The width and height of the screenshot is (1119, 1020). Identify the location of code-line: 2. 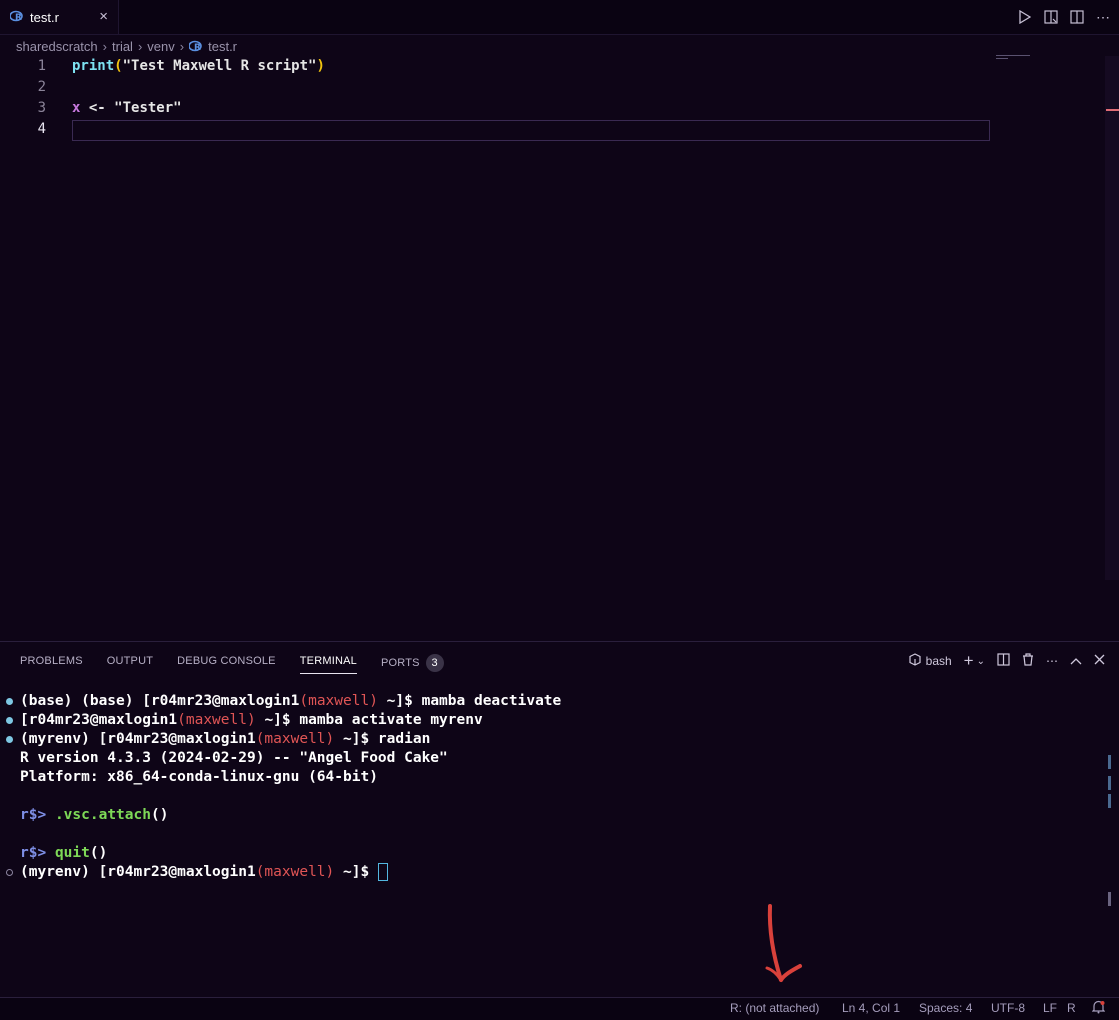
(494, 87).